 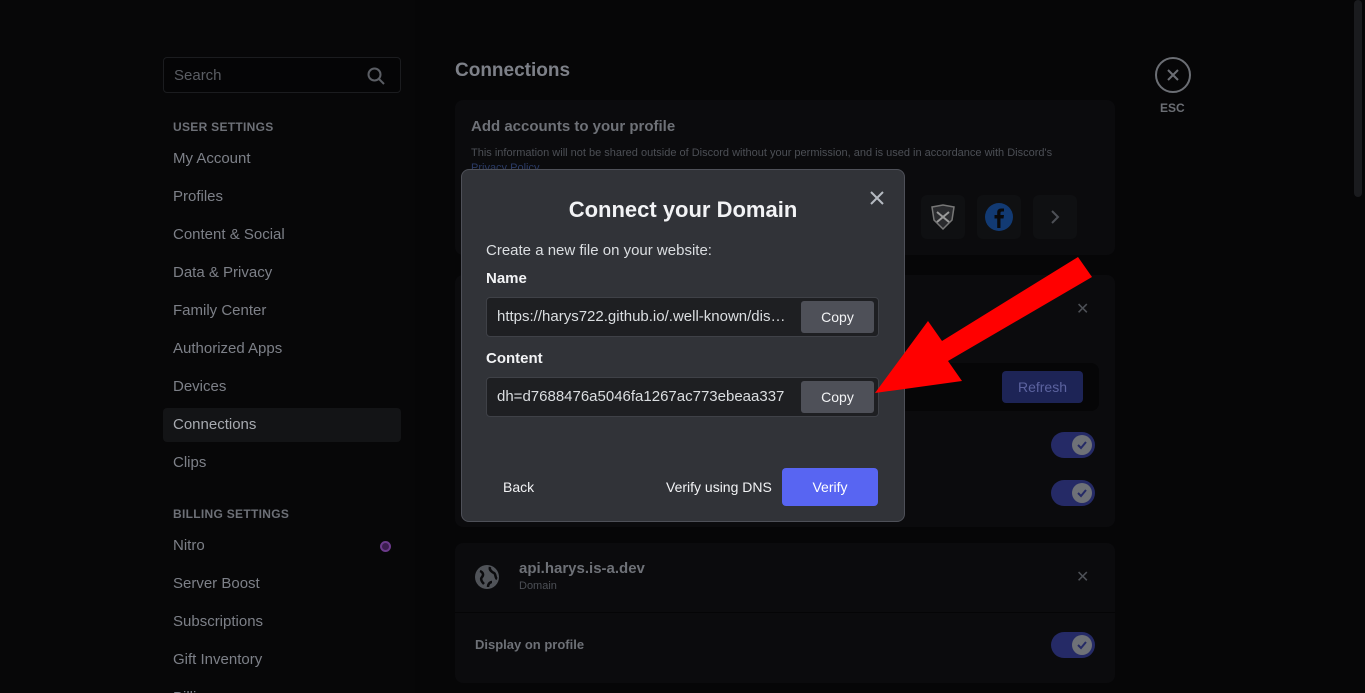 I want to click on search-icon, so click(x=376, y=76).